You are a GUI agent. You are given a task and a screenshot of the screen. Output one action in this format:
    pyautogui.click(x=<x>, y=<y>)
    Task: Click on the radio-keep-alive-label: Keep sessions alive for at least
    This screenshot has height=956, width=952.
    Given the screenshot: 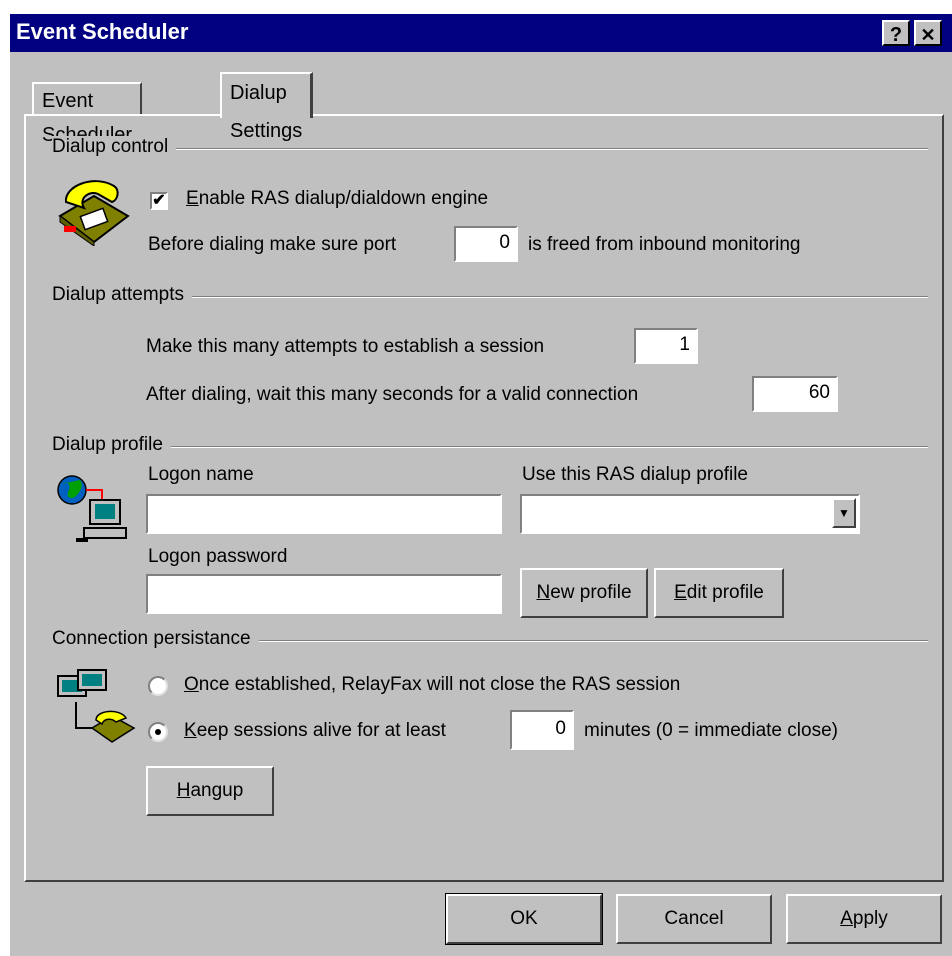 What is the action you would take?
    pyautogui.click(x=315, y=731)
    